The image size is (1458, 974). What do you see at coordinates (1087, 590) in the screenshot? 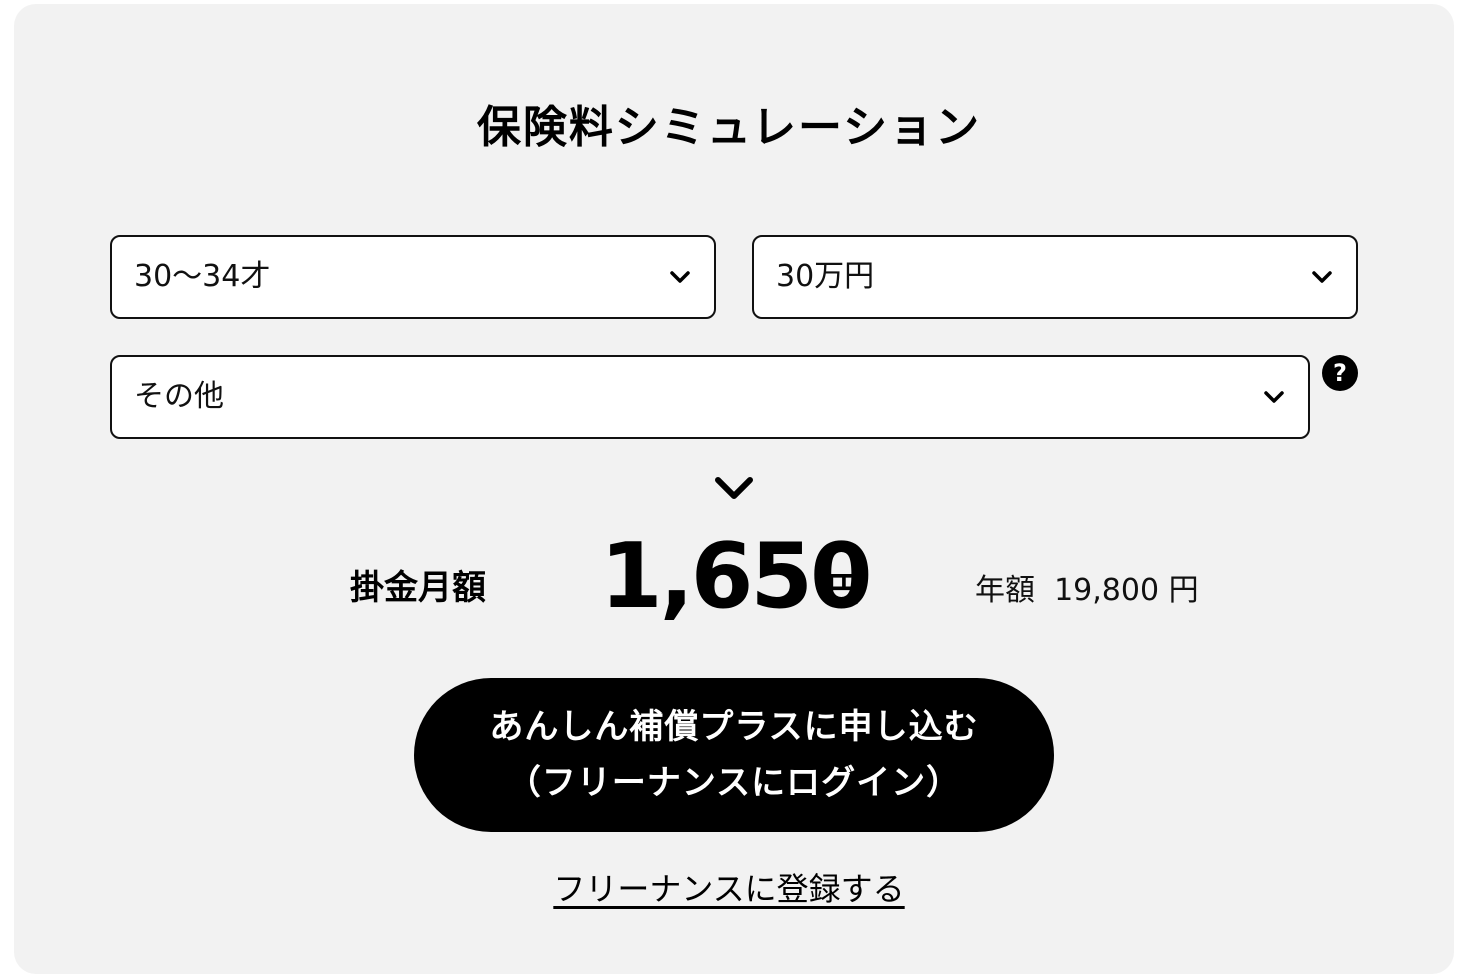
I see `annual-premium-text: 年額 19,800 円` at bounding box center [1087, 590].